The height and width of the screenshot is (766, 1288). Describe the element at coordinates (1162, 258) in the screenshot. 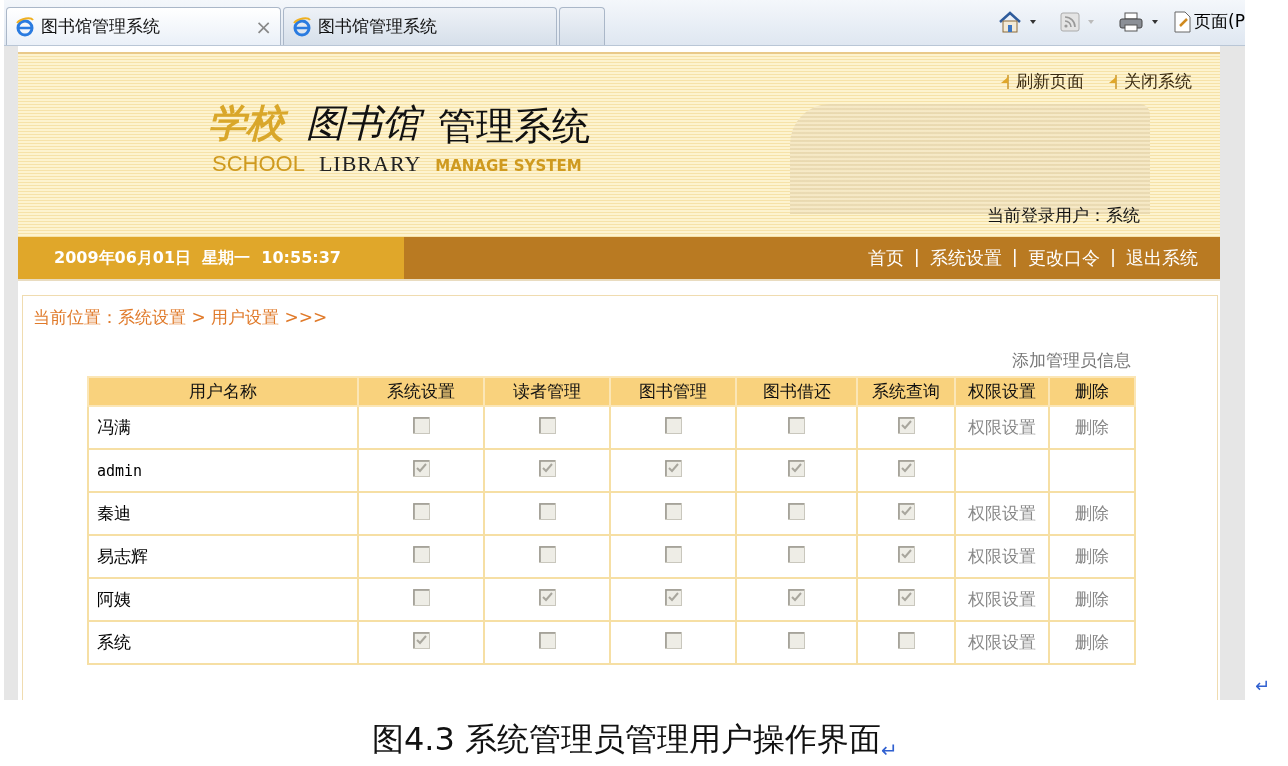

I see `nav-link: 退出系统` at that location.